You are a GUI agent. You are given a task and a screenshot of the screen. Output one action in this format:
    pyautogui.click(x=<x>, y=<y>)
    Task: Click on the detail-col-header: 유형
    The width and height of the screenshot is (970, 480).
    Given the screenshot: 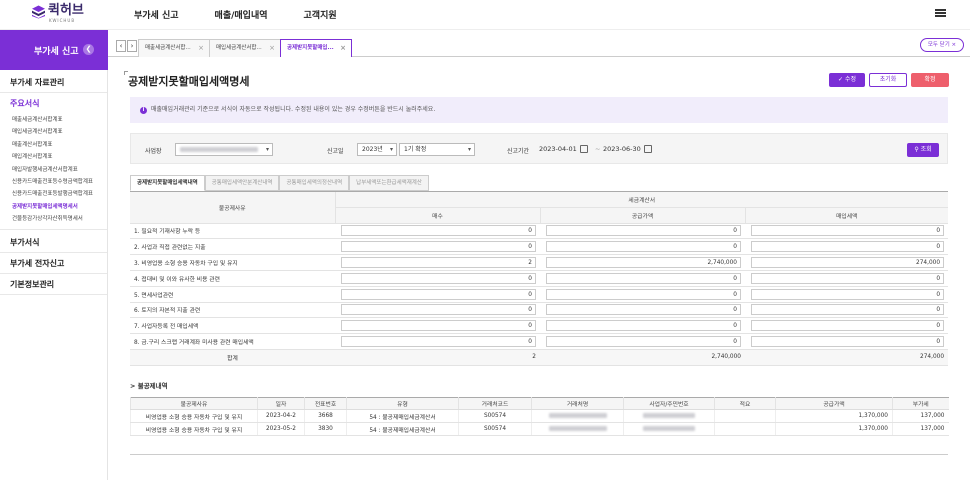 What is the action you would take?
    pyautogui.click(x=402, y=403)
    